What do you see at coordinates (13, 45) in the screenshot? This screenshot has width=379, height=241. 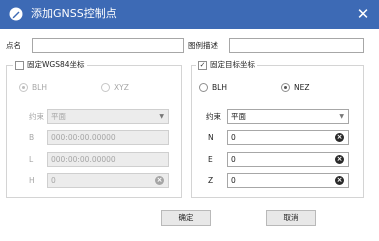 I see `point-name-label: 点名` at bounding box center [13, 45].